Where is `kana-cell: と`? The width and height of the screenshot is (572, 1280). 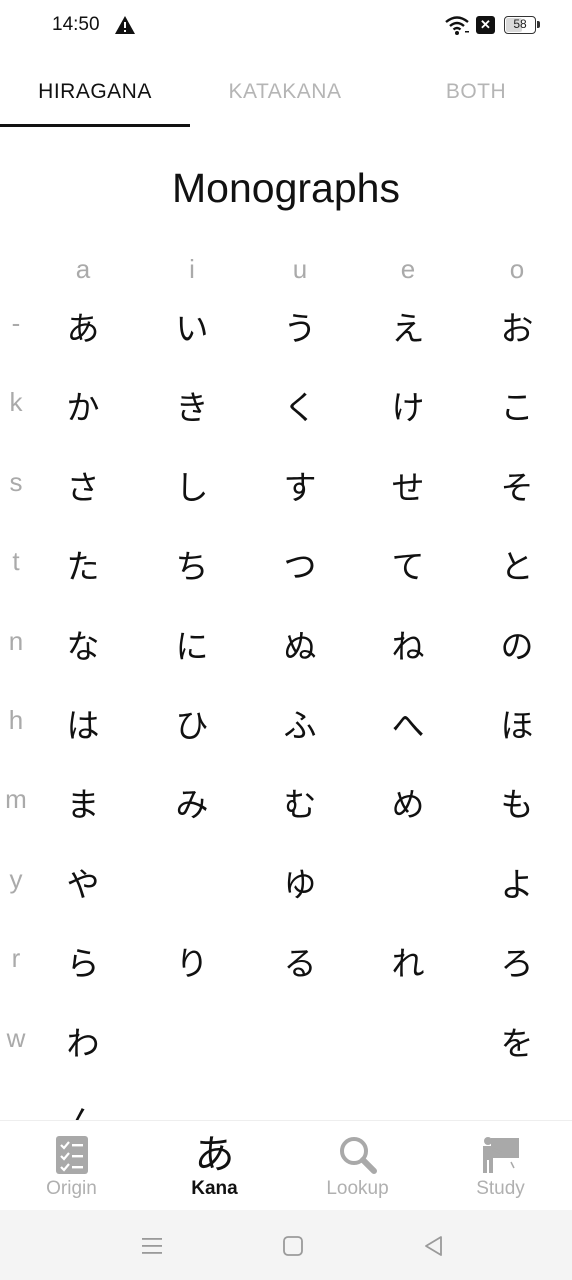 kana-cell: と is located at coordinates (517, 564).